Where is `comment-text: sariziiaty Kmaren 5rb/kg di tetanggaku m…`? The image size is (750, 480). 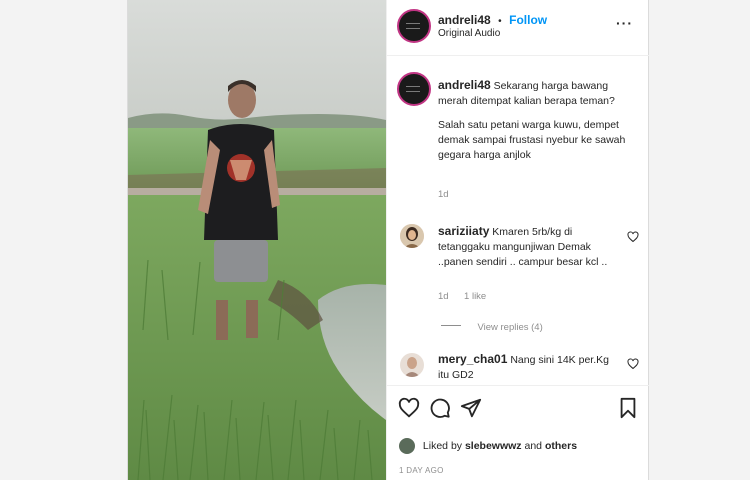 comment-text: sariziiaty Kmaren 5rb/kg di tetanggaku m… is located at coordinates (528, 247).